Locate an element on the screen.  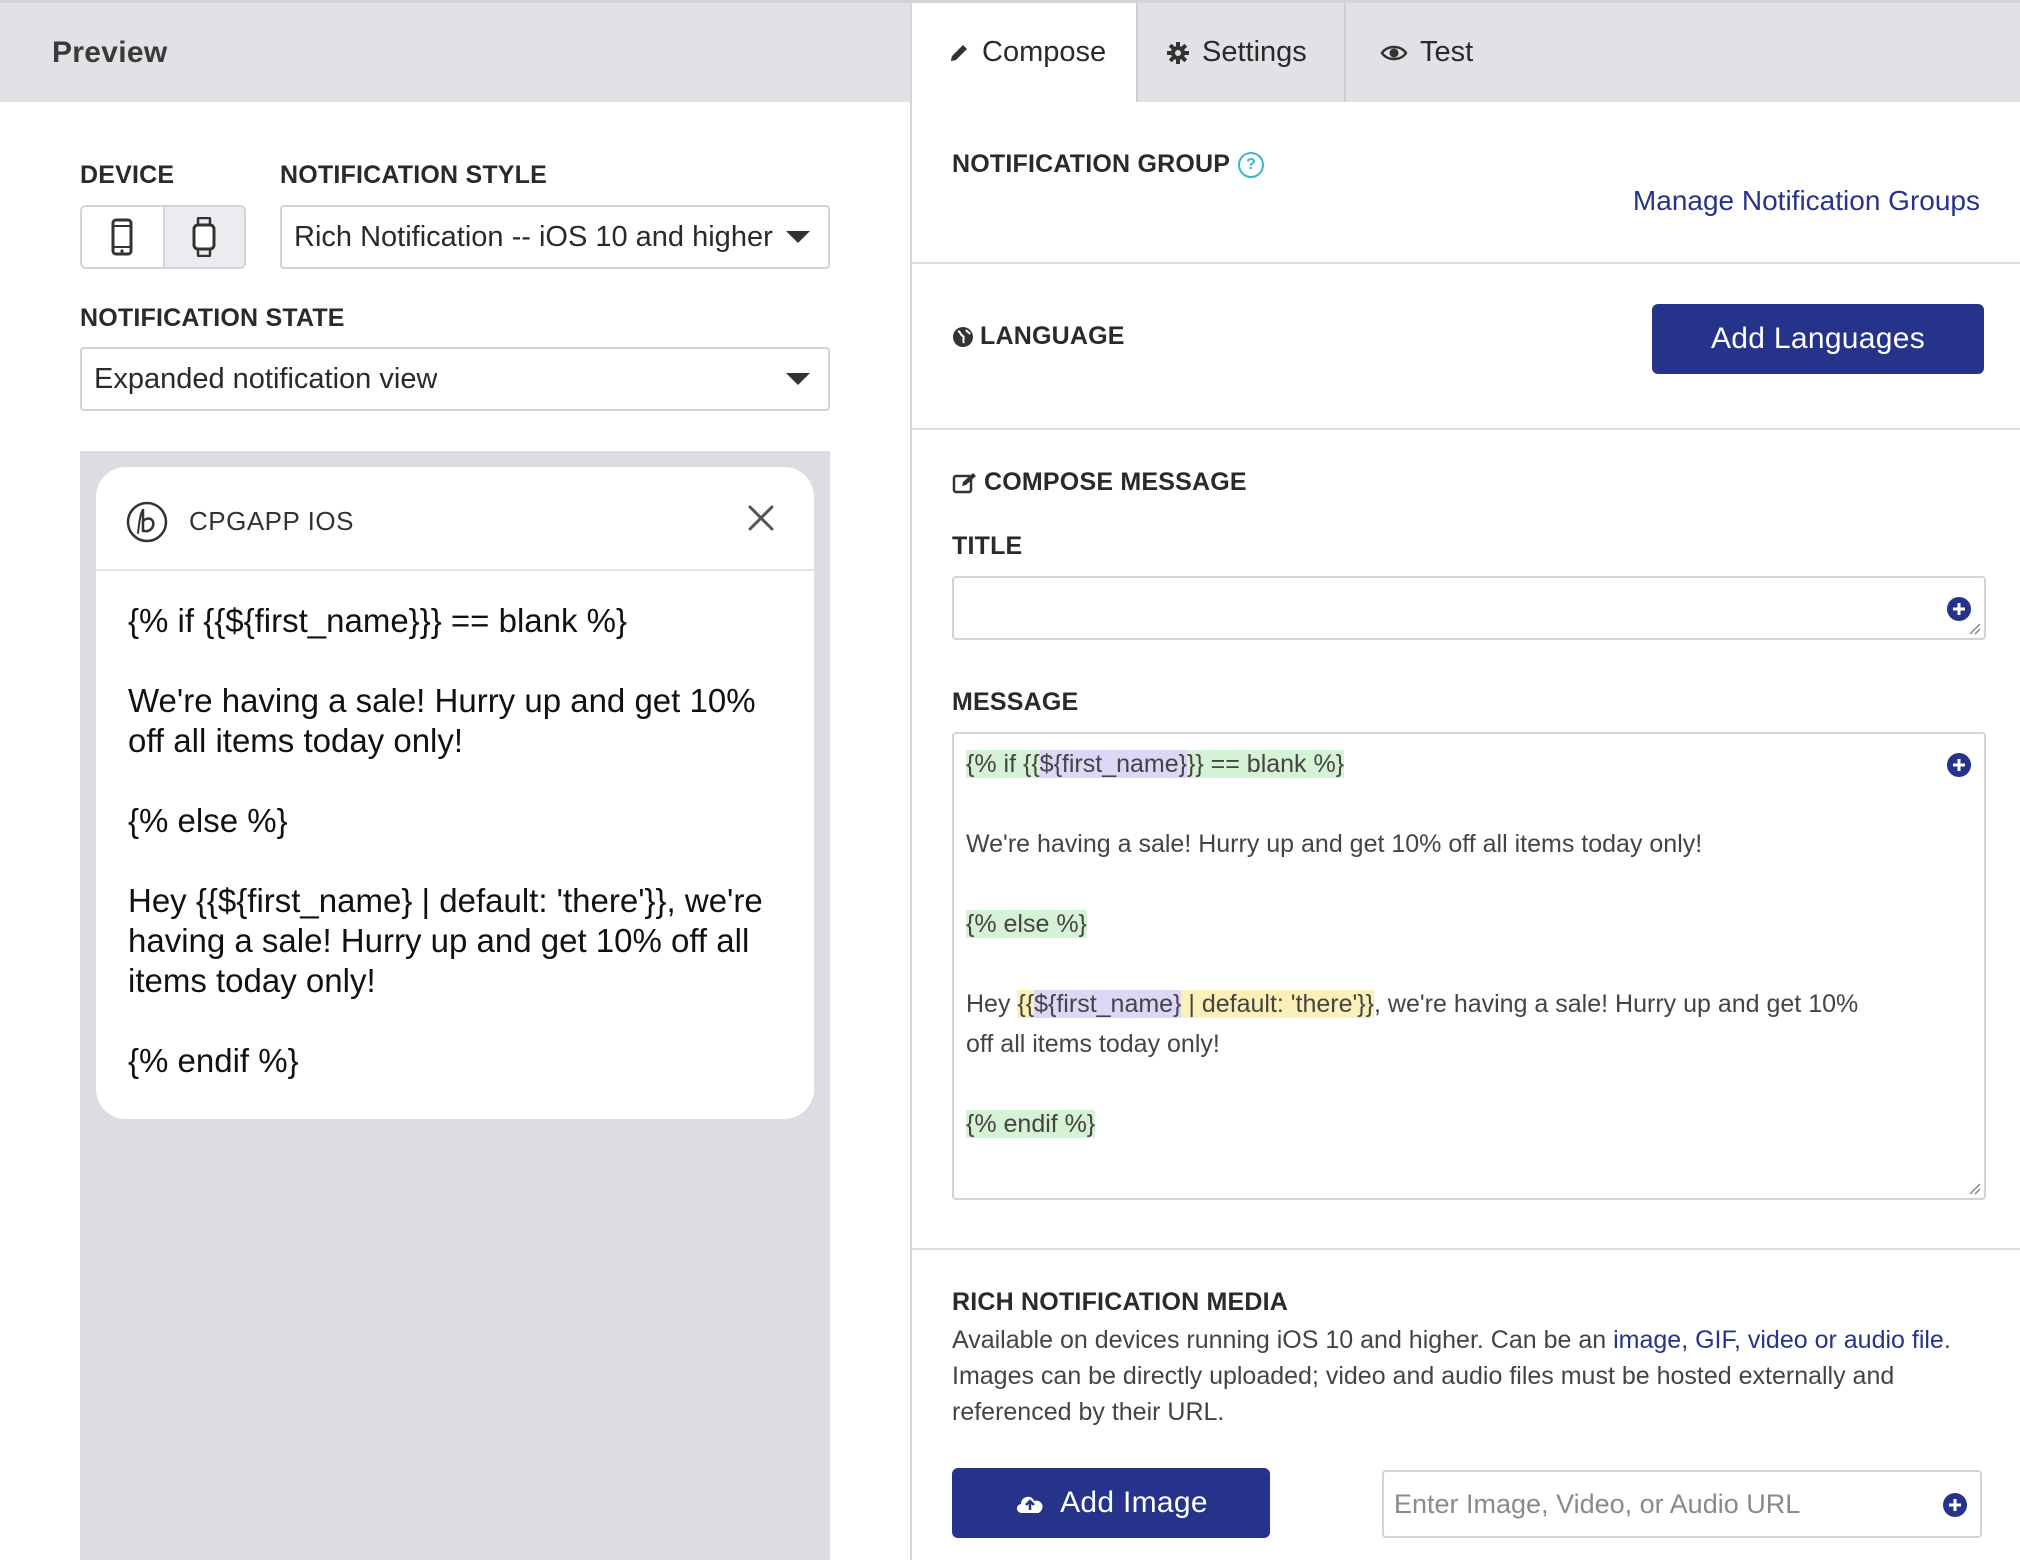
phone-device-button is located at coordinates (122, 237).